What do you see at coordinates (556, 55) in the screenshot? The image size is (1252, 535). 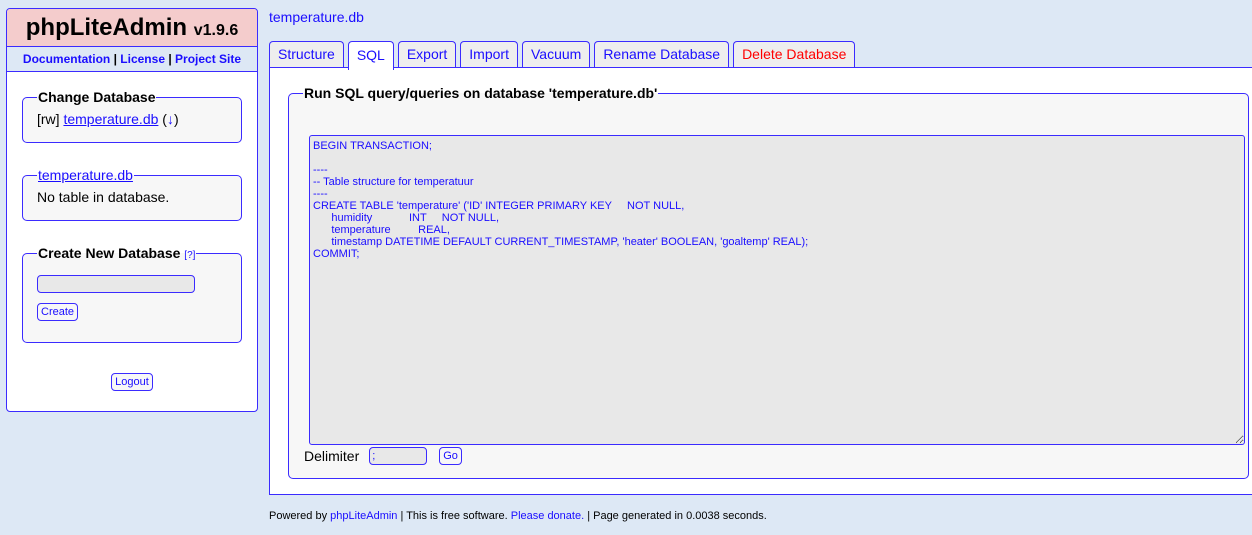 I see `tab-vacuum: Vacuum` at bounding box center [556, 55].